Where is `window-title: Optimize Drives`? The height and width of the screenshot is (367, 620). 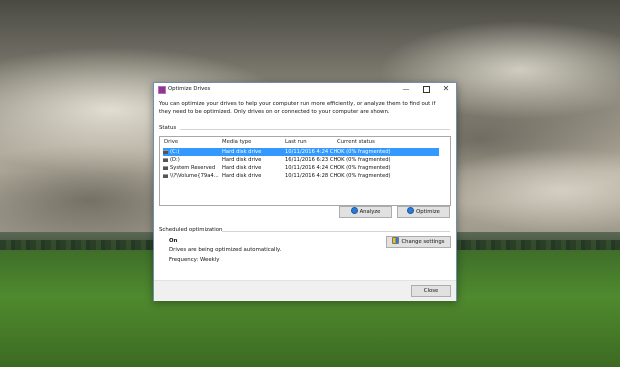 window-title: Optimize Drives is located at coordinates (189, 89).